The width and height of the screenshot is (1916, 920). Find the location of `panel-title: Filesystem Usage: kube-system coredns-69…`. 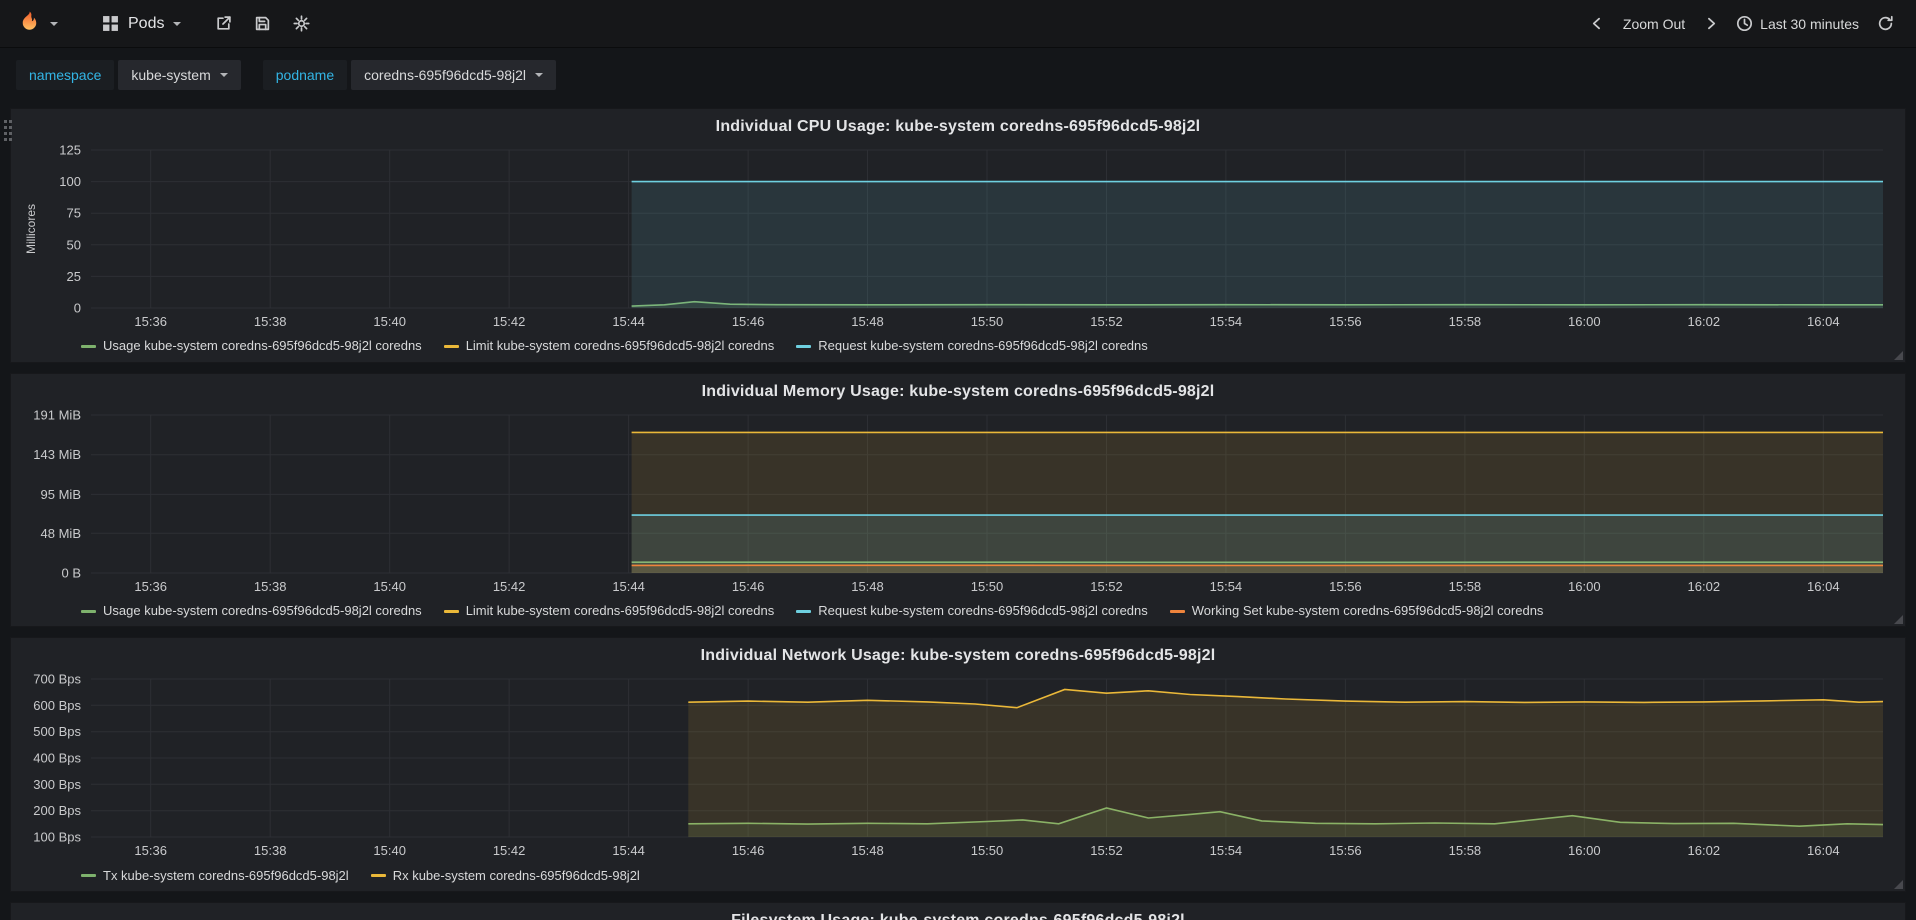

panel-title: Filesystem Usage: kube-system coredns-69… is located at coordinates (958, 913).